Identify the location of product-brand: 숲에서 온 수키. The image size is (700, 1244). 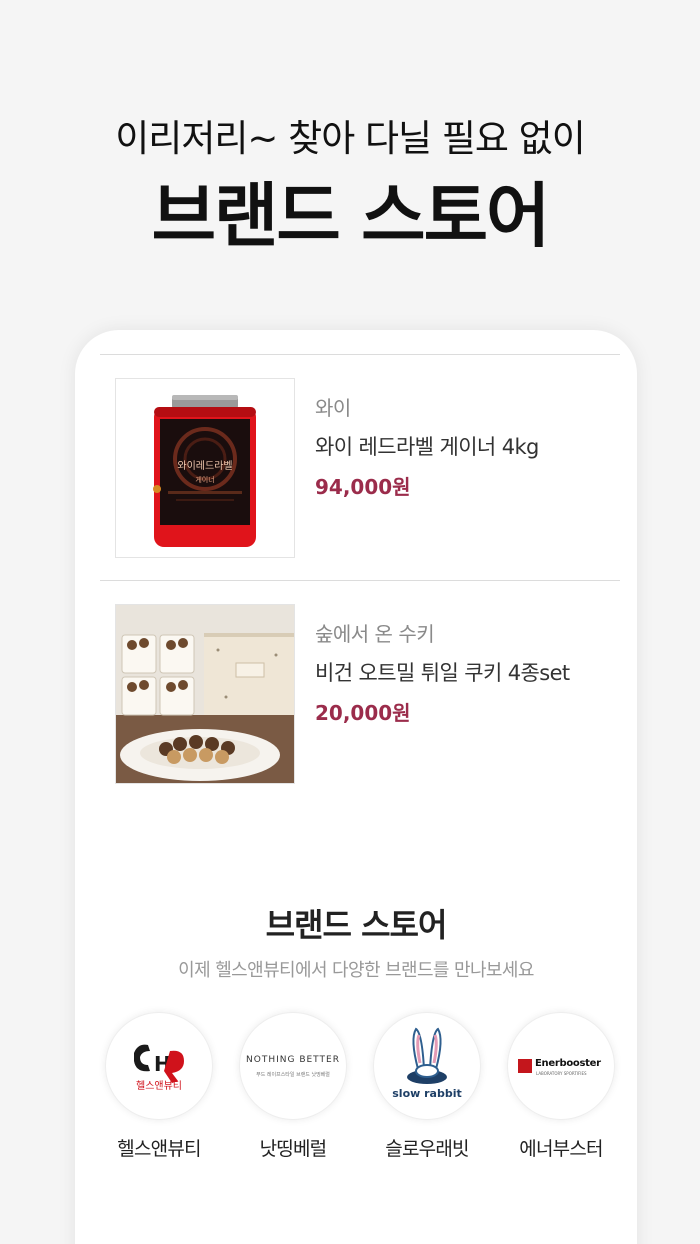
(465, 632).